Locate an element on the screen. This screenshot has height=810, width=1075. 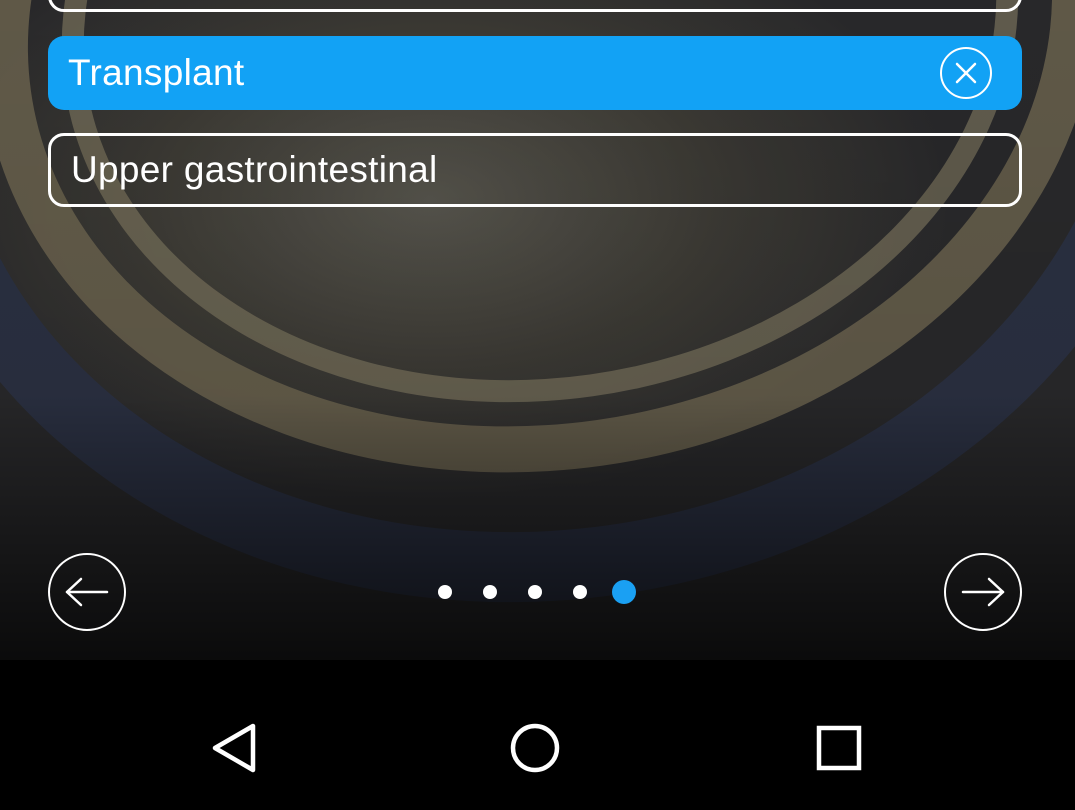
system-recents-button is located at coordinates (839, 748).